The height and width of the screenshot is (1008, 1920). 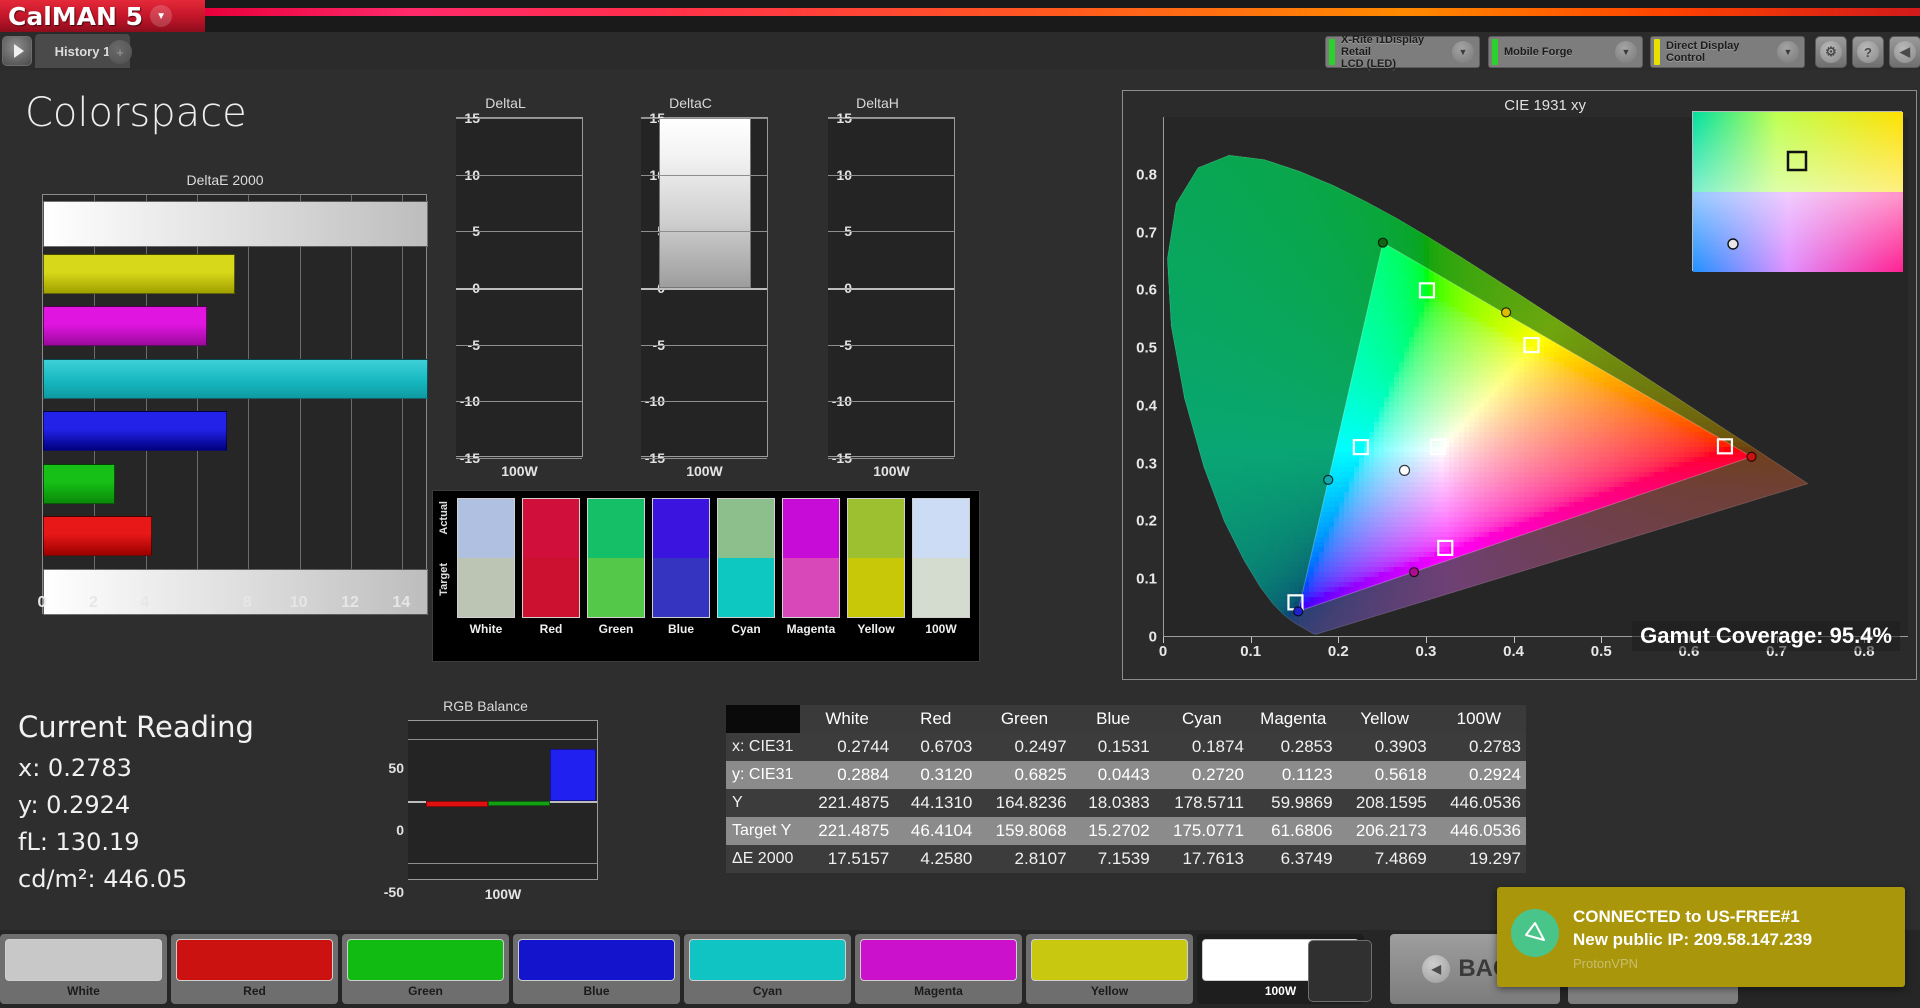 What do you see at coordinates (1328, 479) in the screenshot?
I see `cie-measured-marker-cyan` at bounding box center [1328, 479].